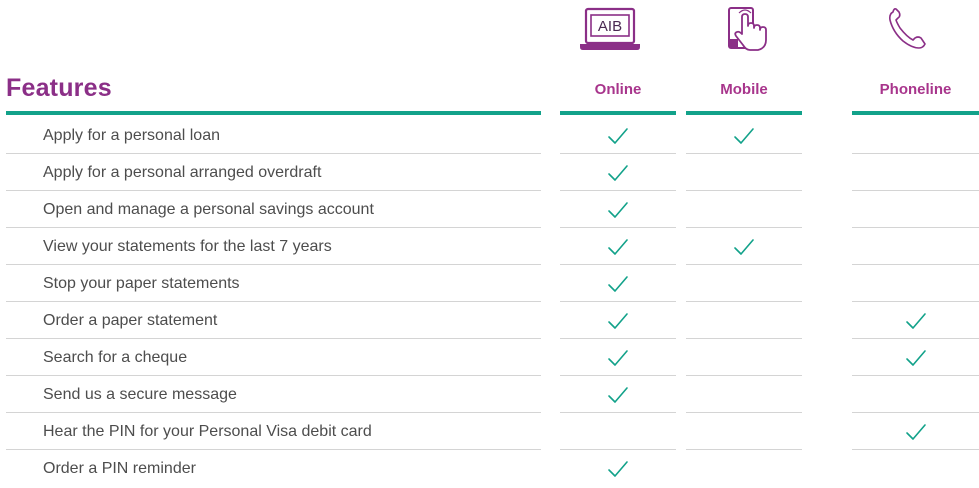 Image resolution: width=979 pixels, height=488 pixels. What do you see at coordinates (915, 113) in the screenshot?
I see `phoneline-header-divider` at bounding box center [915, 113].